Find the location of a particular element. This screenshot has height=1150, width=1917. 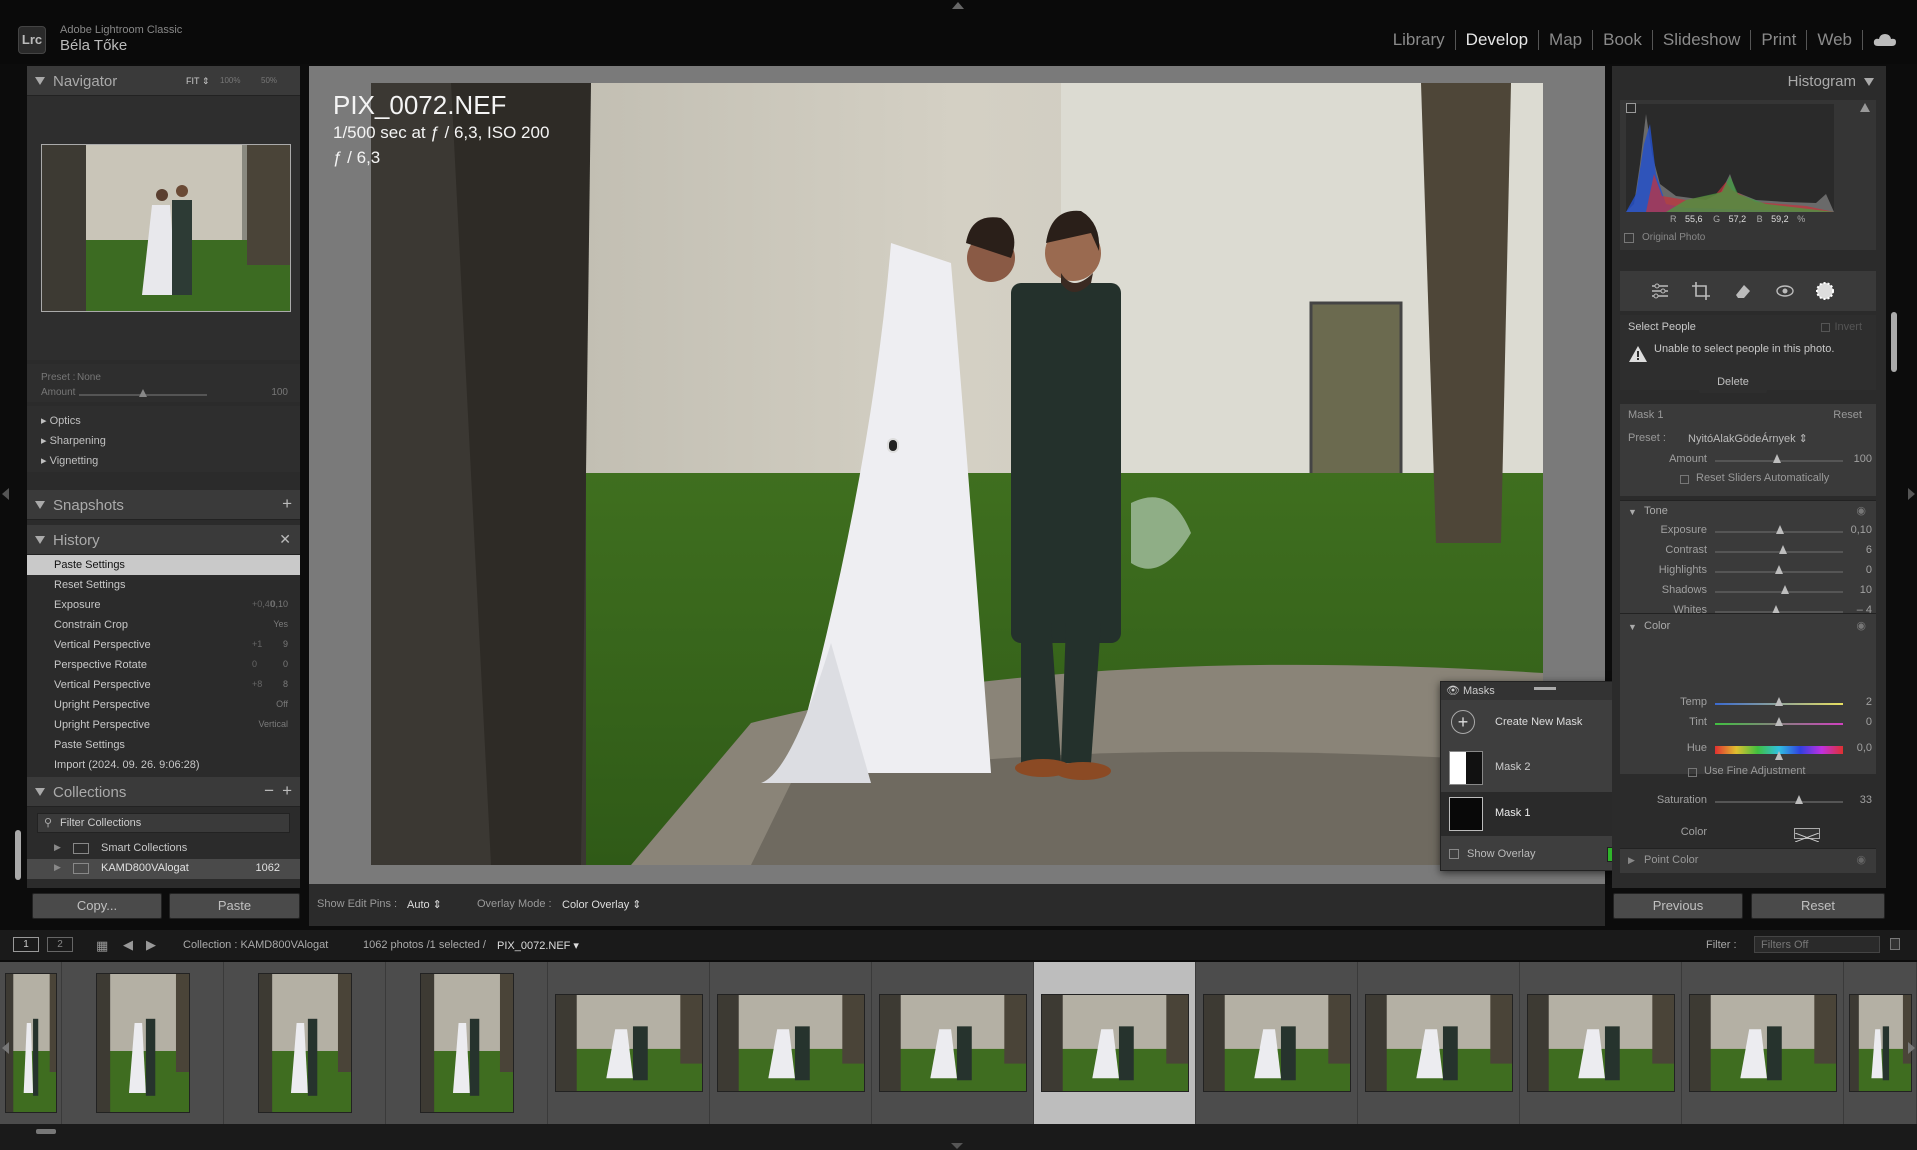

sliders-icon is located at coordinates (1660, 291).